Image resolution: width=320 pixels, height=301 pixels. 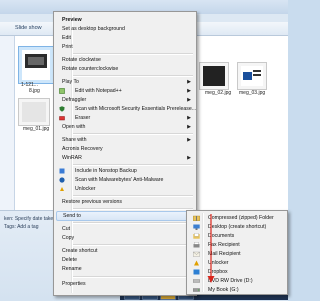 I want to click on navigation-pane, so click(x=7, y=131).